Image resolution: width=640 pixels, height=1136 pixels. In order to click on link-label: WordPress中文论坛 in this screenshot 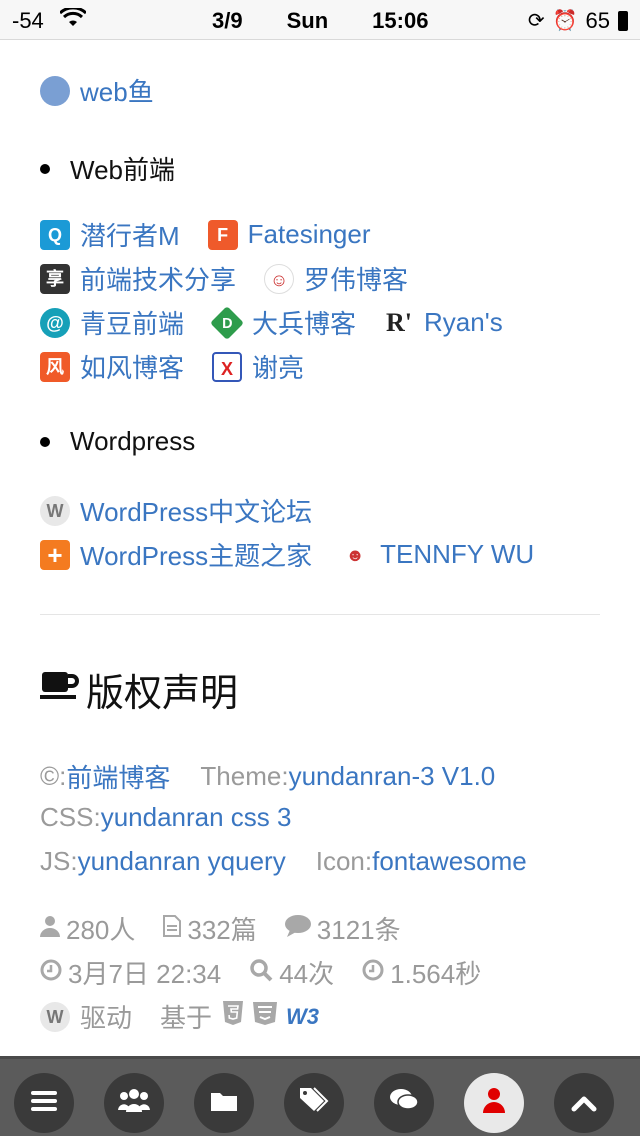, I will do `click(196, 512)`.